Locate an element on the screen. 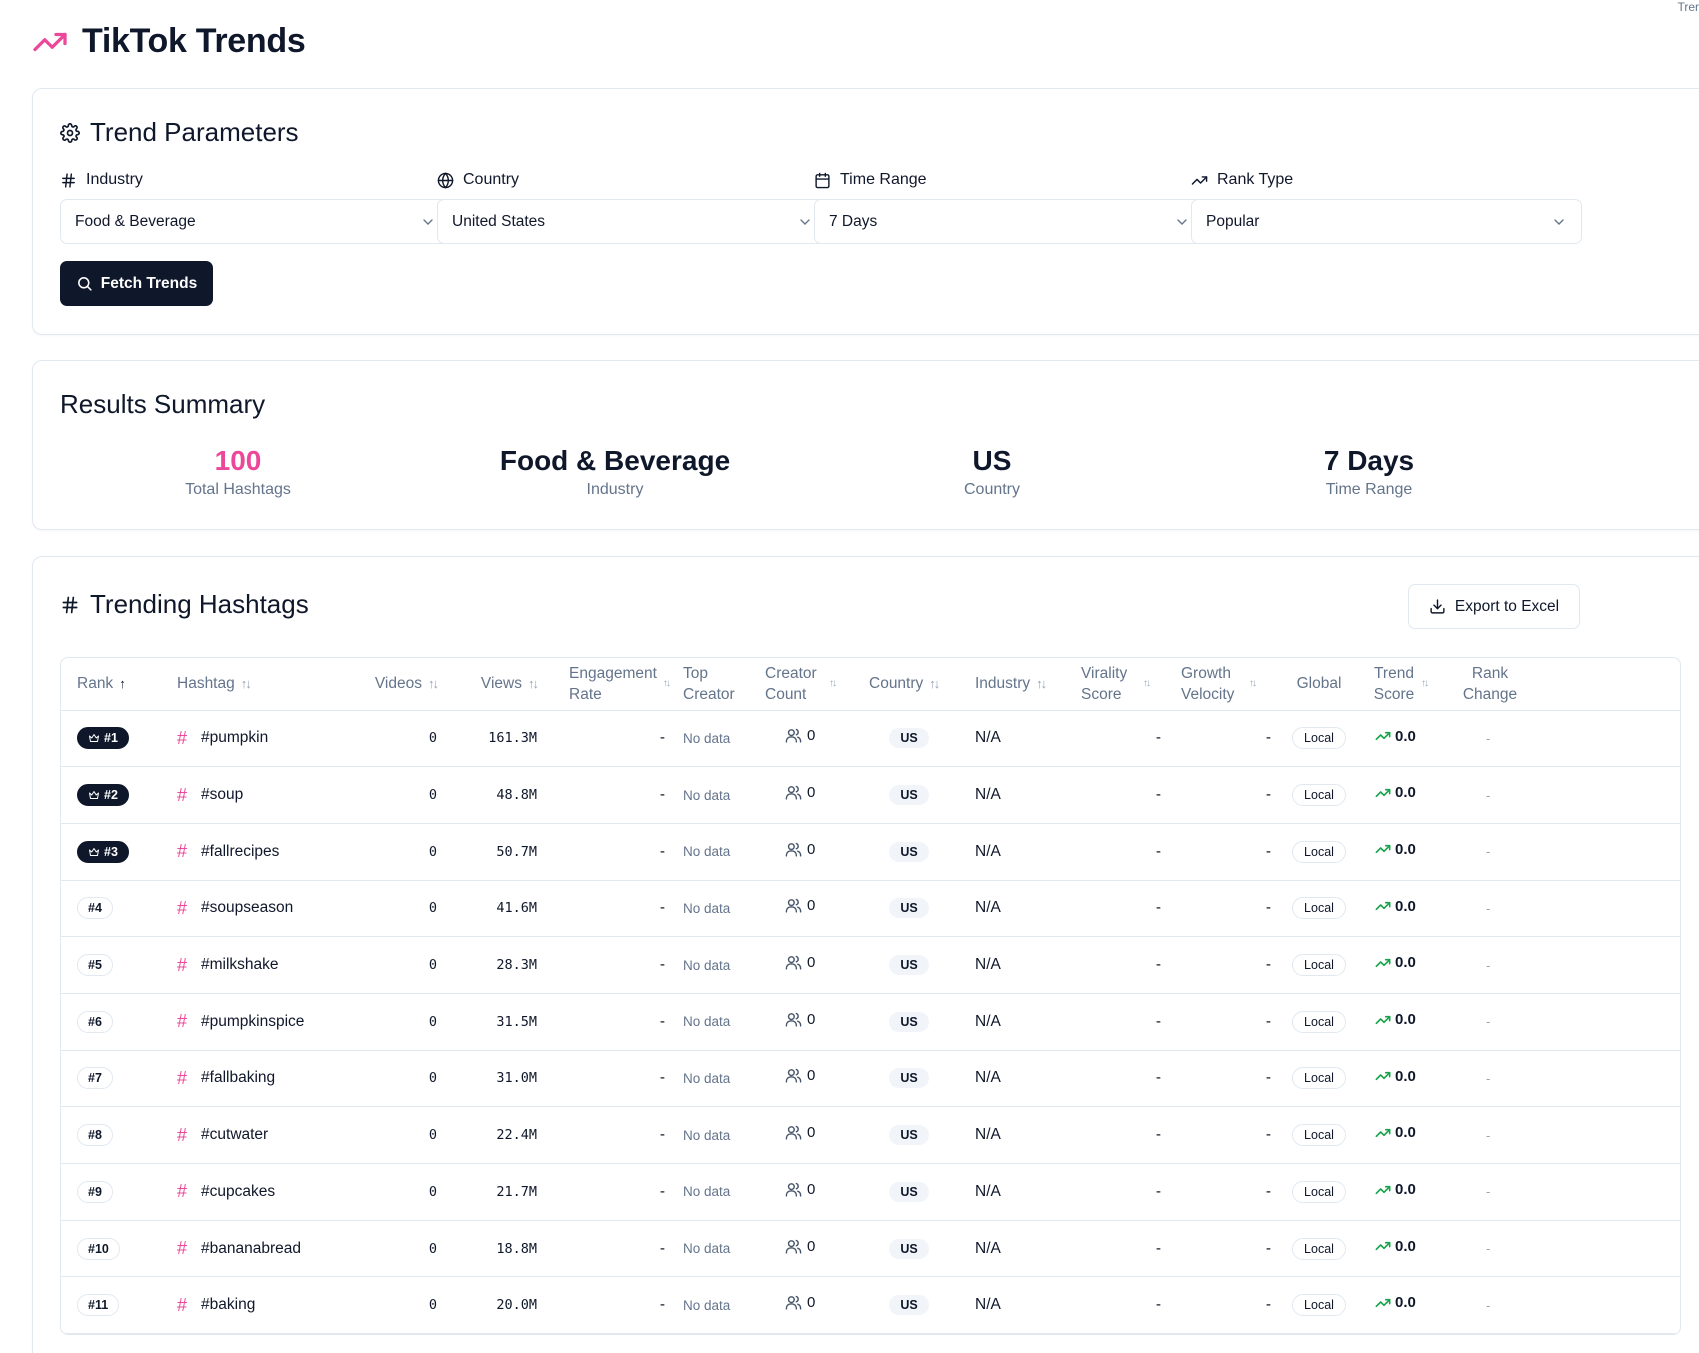  th-rank: Rank ↑ is located at coordinates (108, 684).